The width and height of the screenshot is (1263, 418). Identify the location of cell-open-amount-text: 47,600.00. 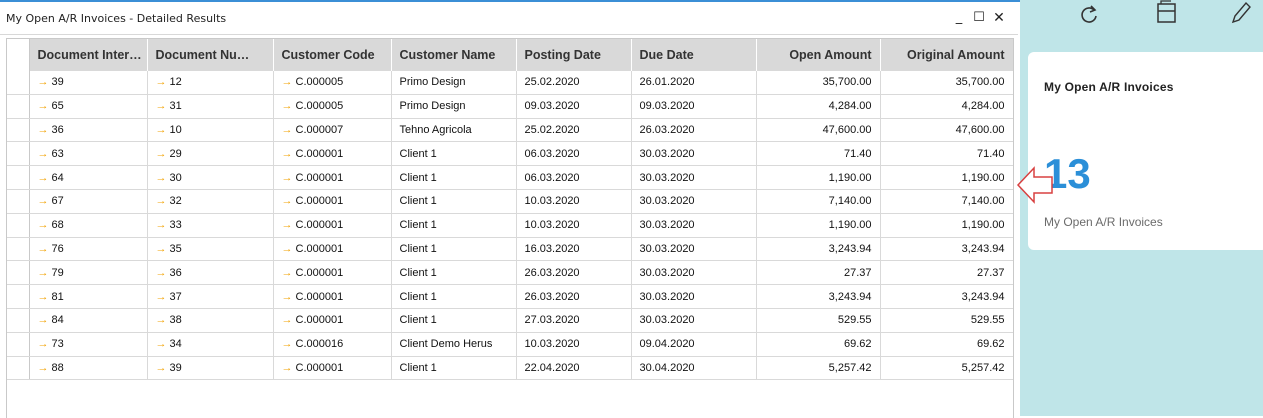
(847, 129).